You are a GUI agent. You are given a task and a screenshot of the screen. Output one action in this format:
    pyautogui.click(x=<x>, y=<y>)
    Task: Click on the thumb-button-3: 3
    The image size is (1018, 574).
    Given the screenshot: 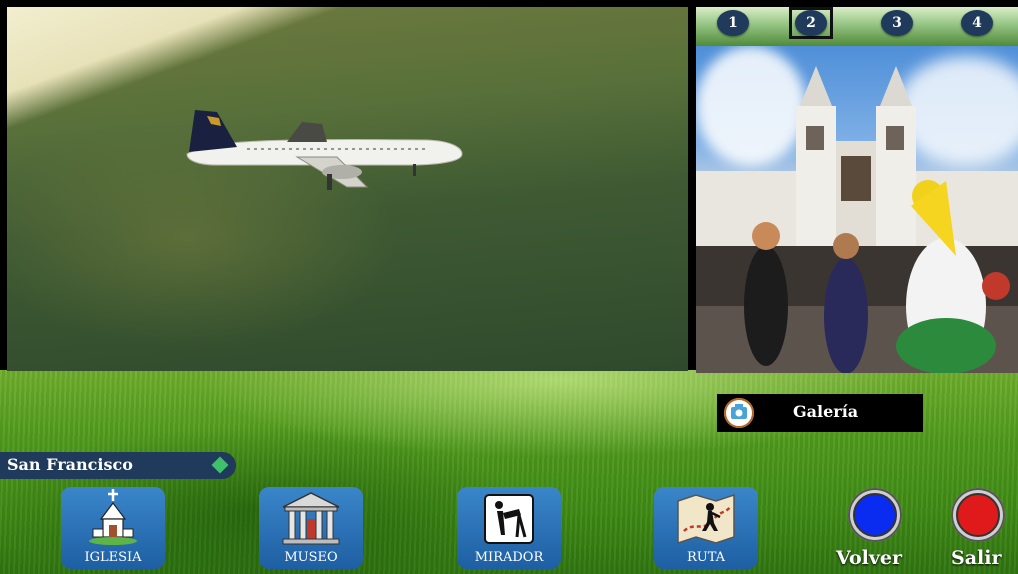 What is the action you would take?
    pyautogui.click(x=897, y=23)
    